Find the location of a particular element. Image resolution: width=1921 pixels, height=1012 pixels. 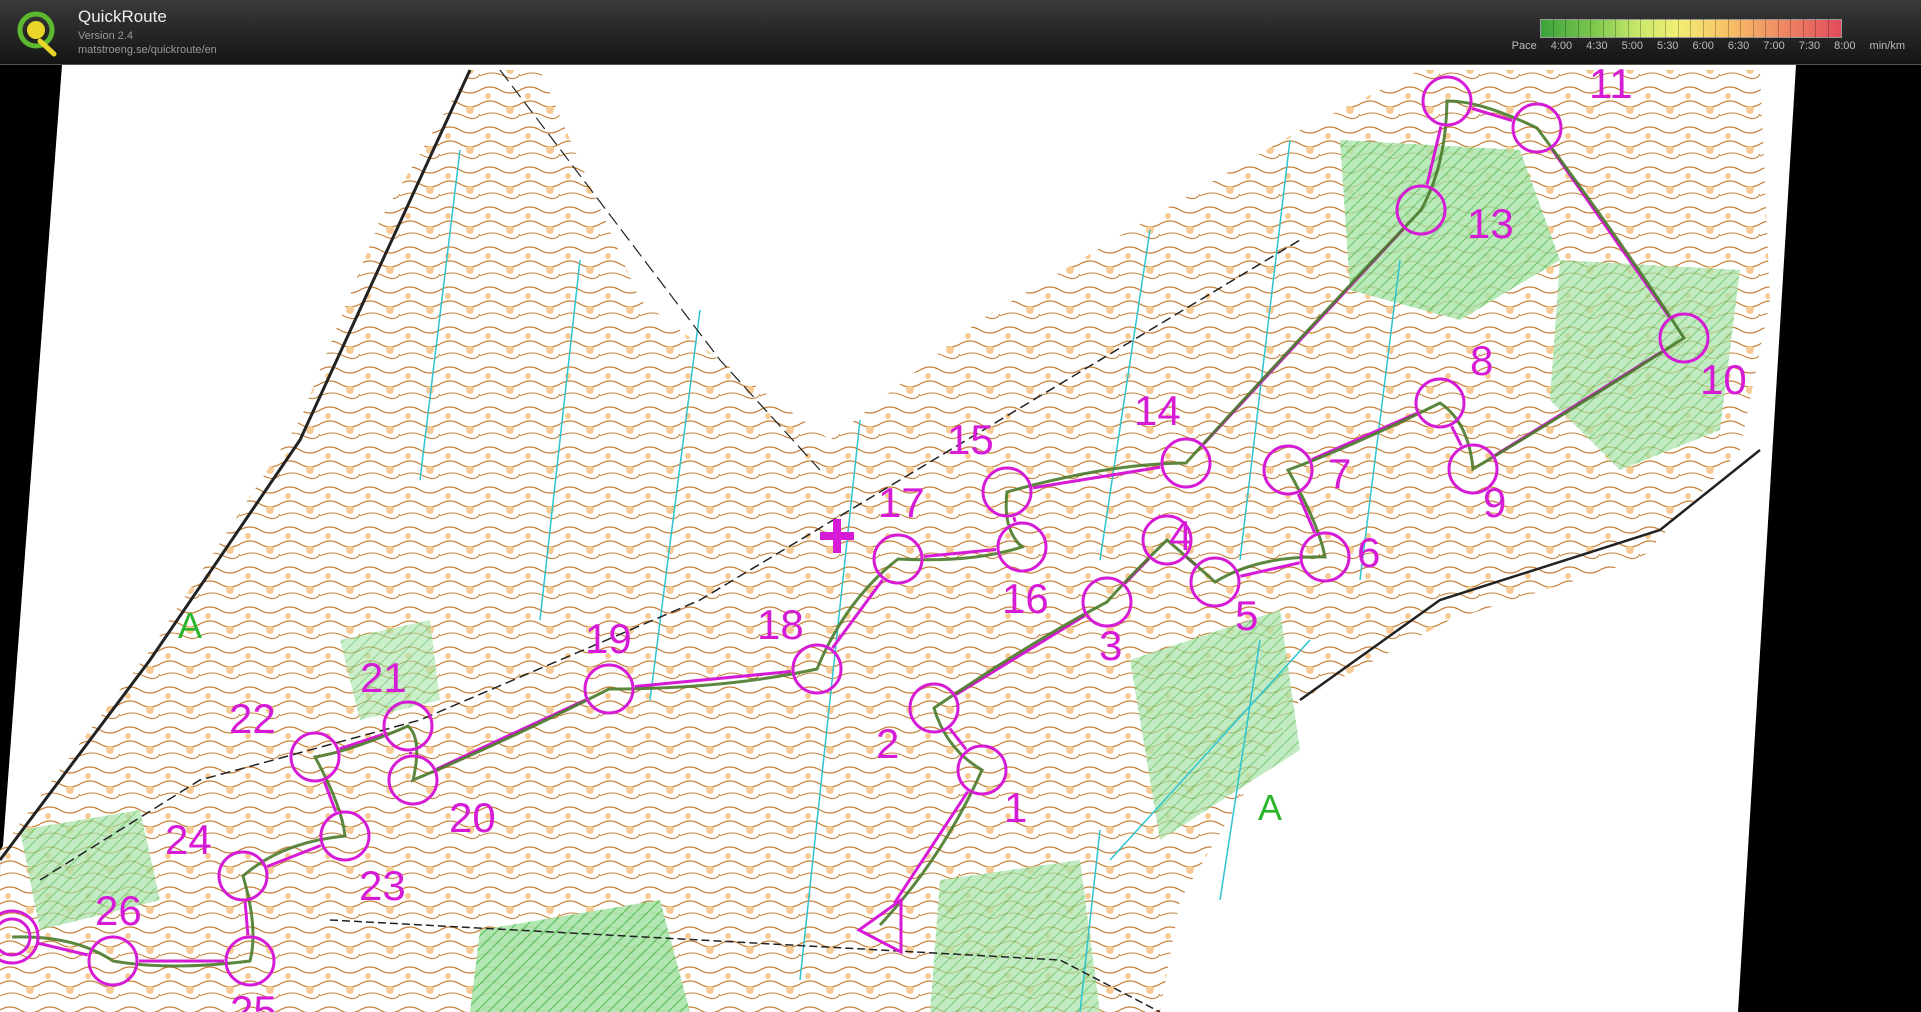

pace-tick-label: 6:30 is located at coordinates (1738, 46).